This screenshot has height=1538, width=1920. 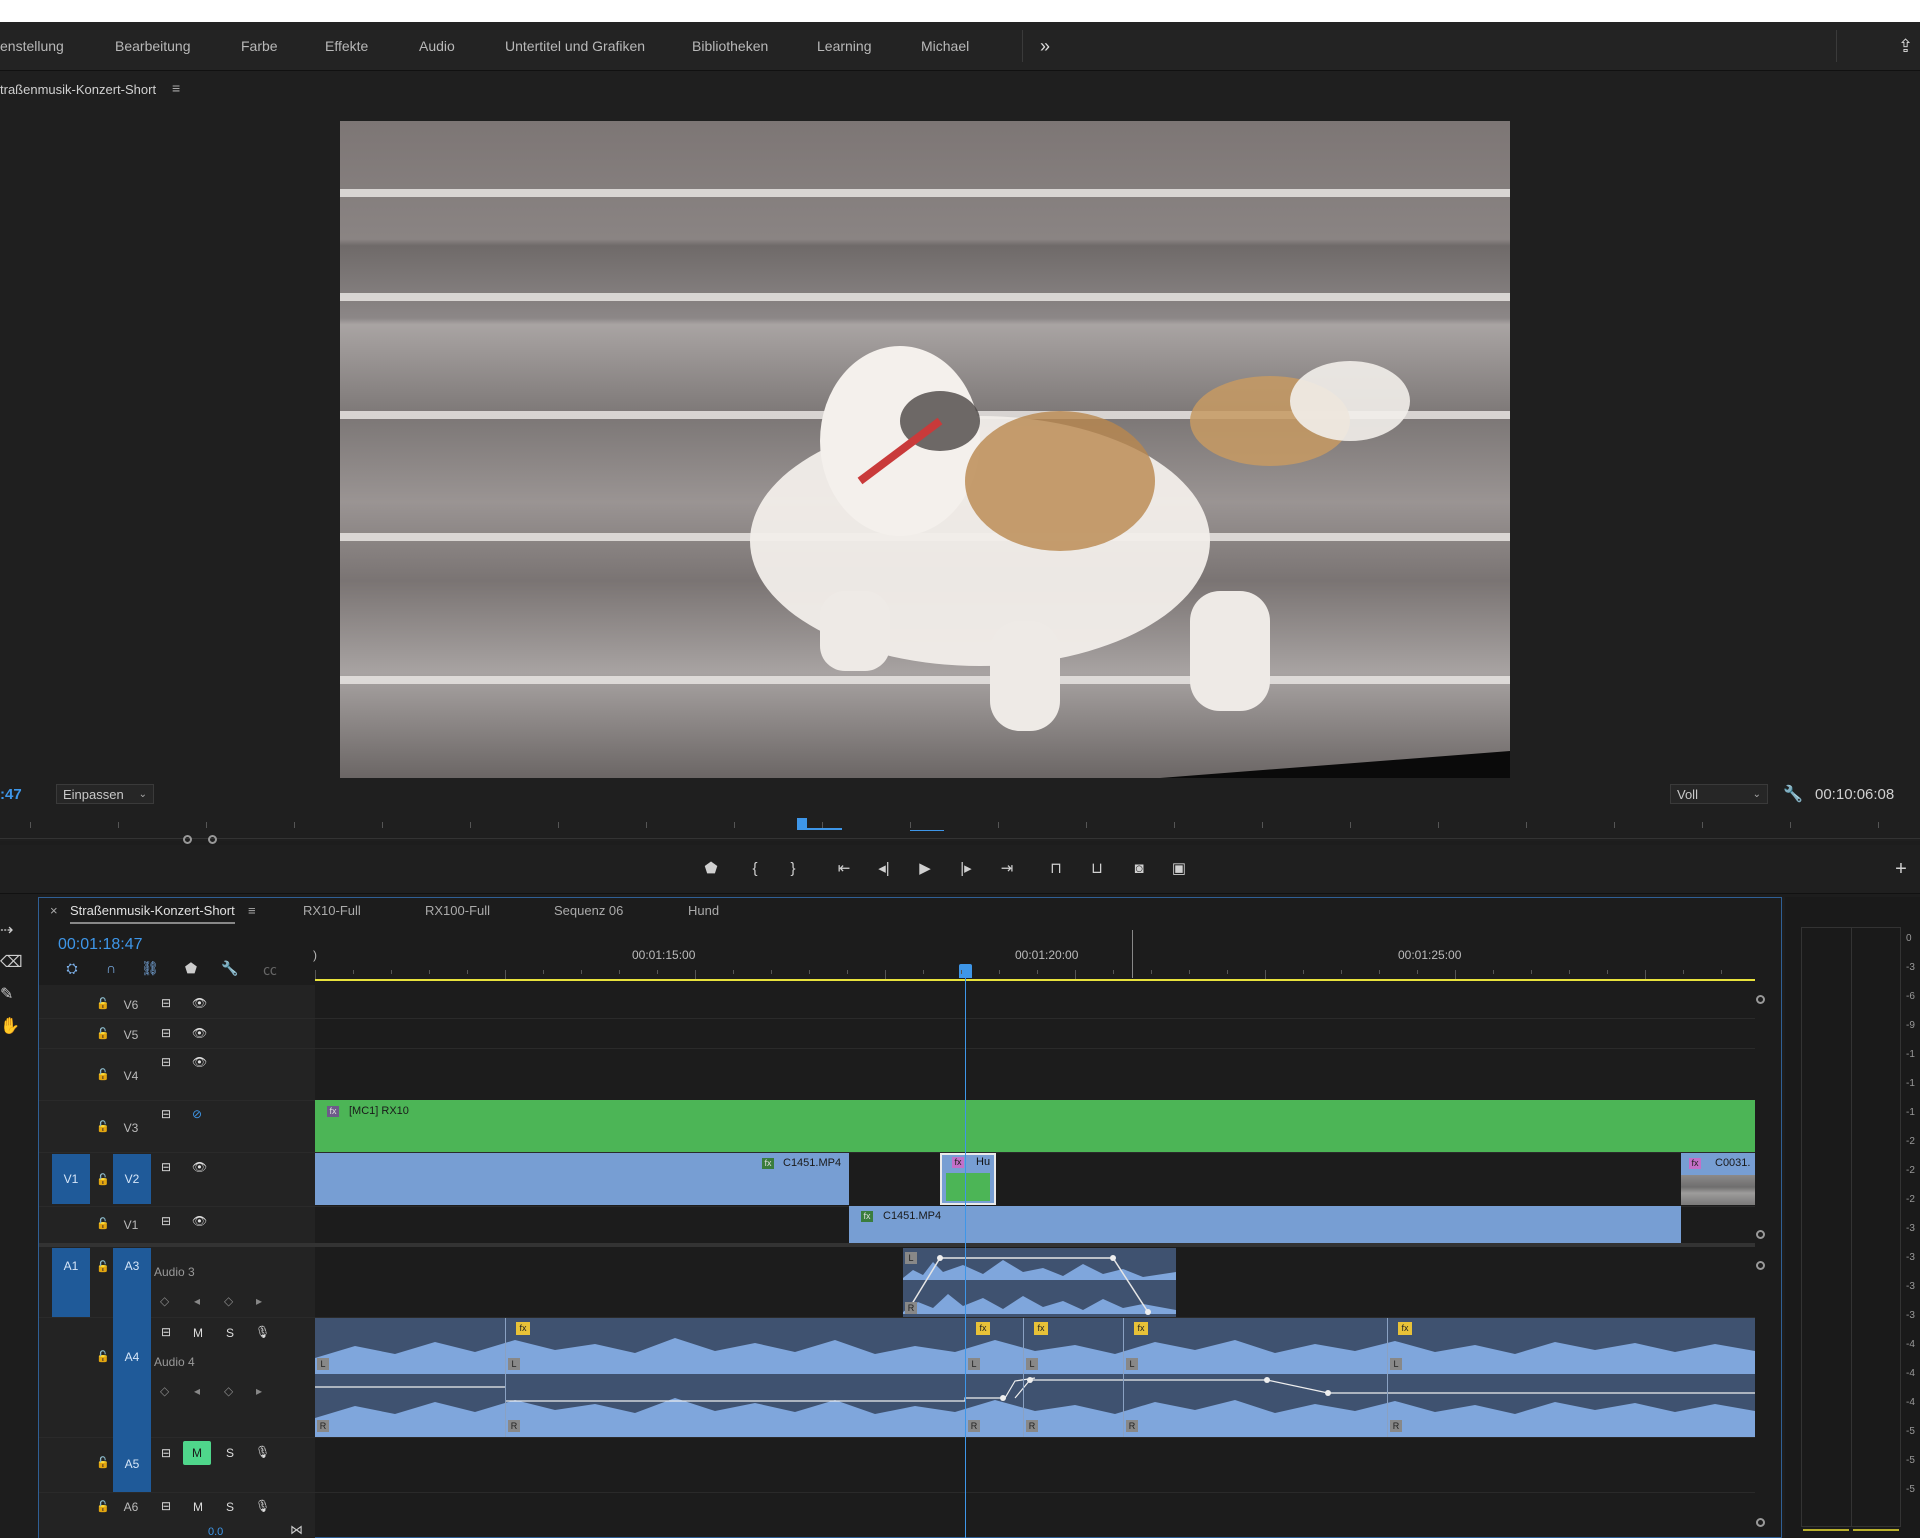 I want to click on clip-v3-multicam: fx [MC1] RX10, so click(x=1035, y=1126).